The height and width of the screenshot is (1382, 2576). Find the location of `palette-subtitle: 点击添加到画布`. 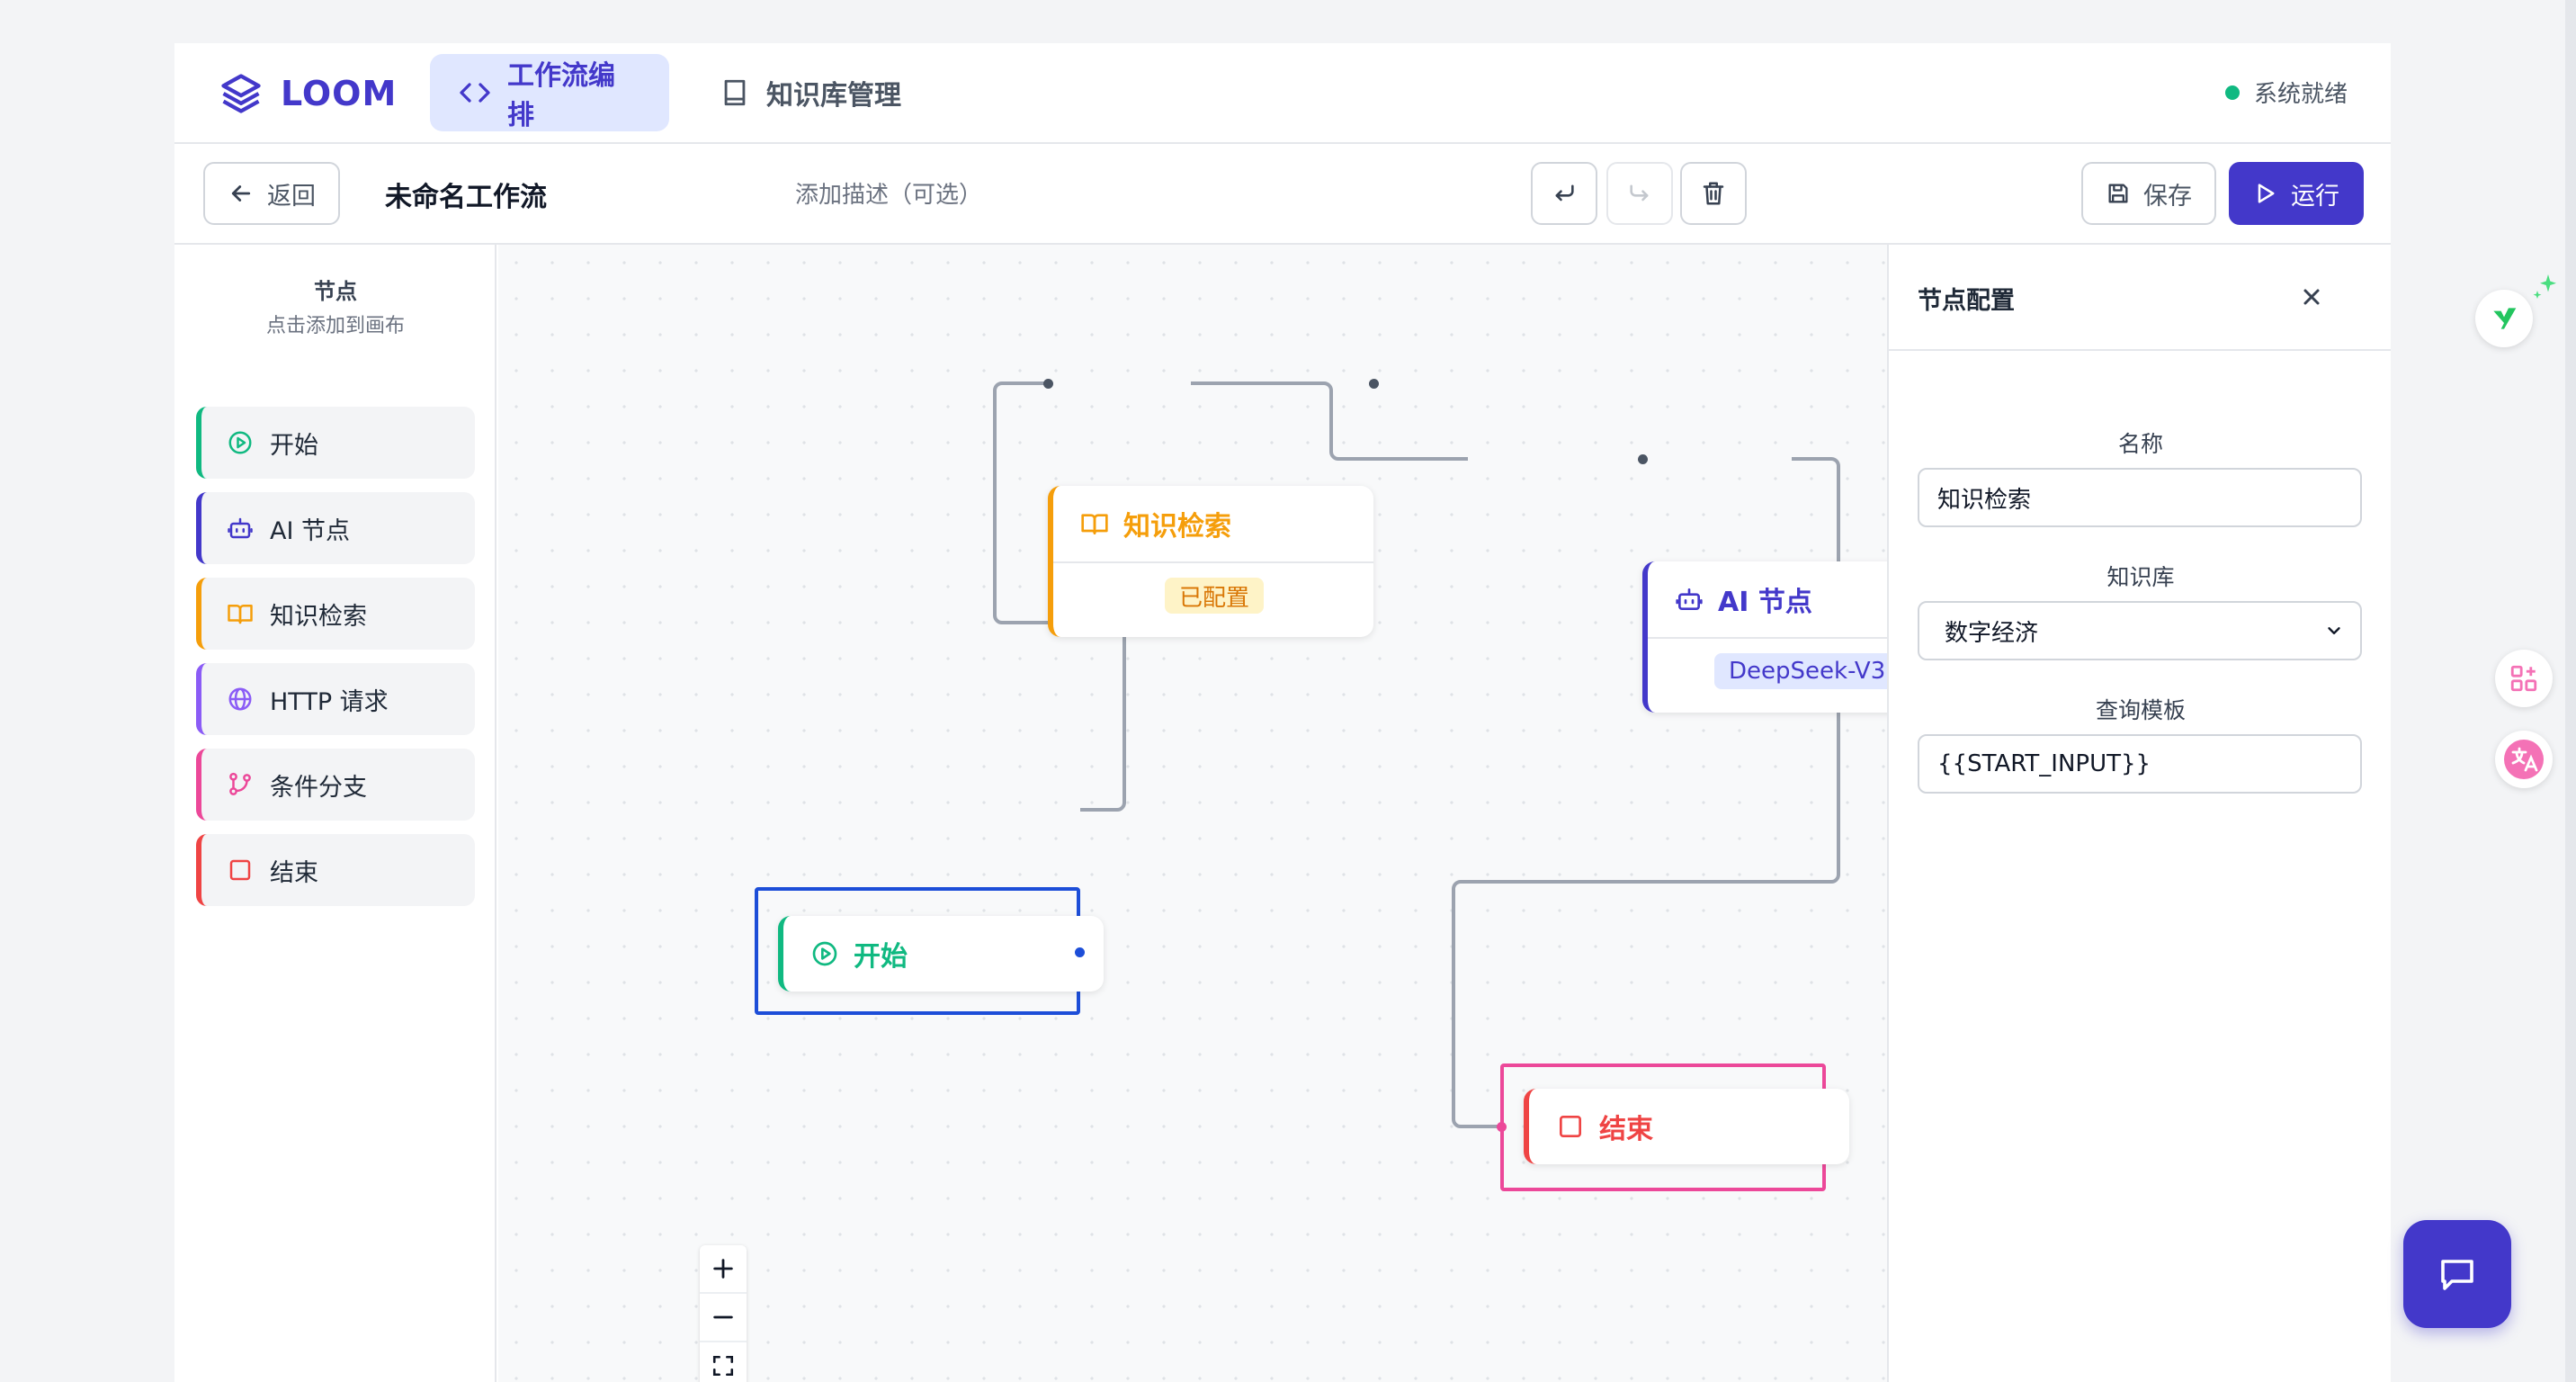

palette-subtitle: 点击添加到画布 is located at coordinates (335, 326).